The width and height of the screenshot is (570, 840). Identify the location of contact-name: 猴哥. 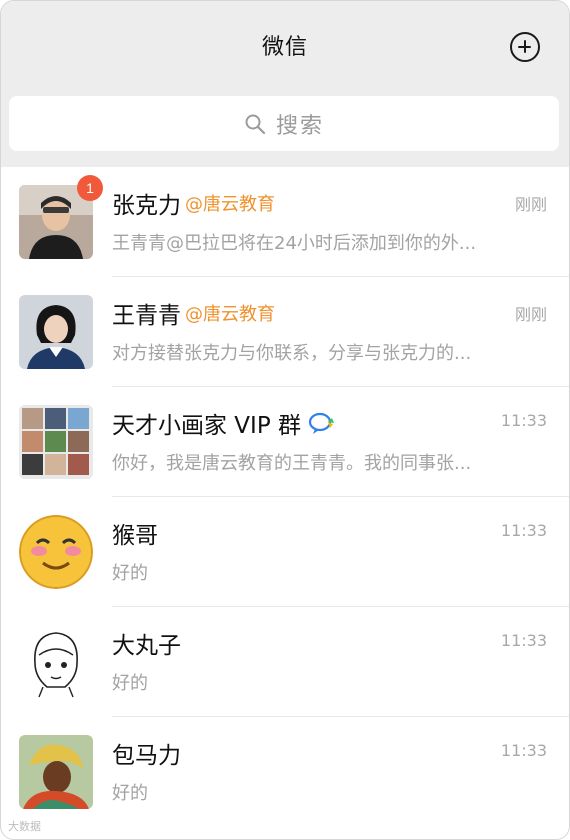
(135, 536).